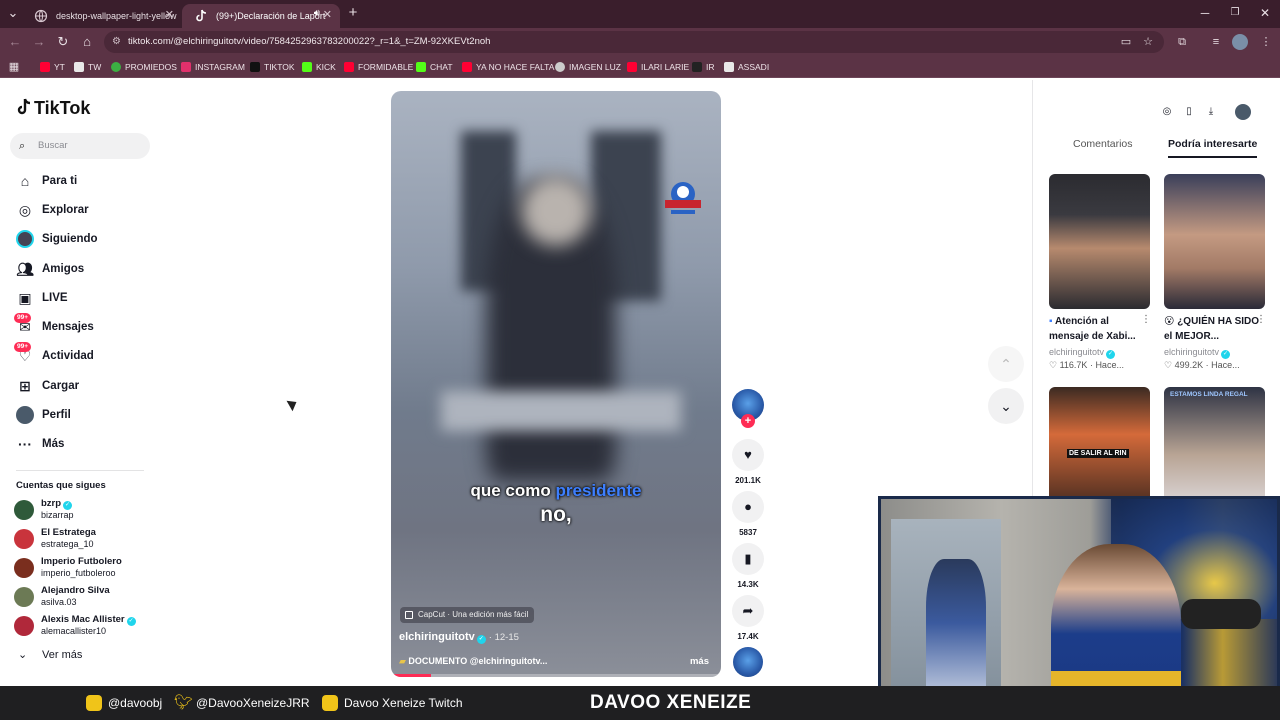  I want to click on next-video-button: ⌄, so click(1006, 406).